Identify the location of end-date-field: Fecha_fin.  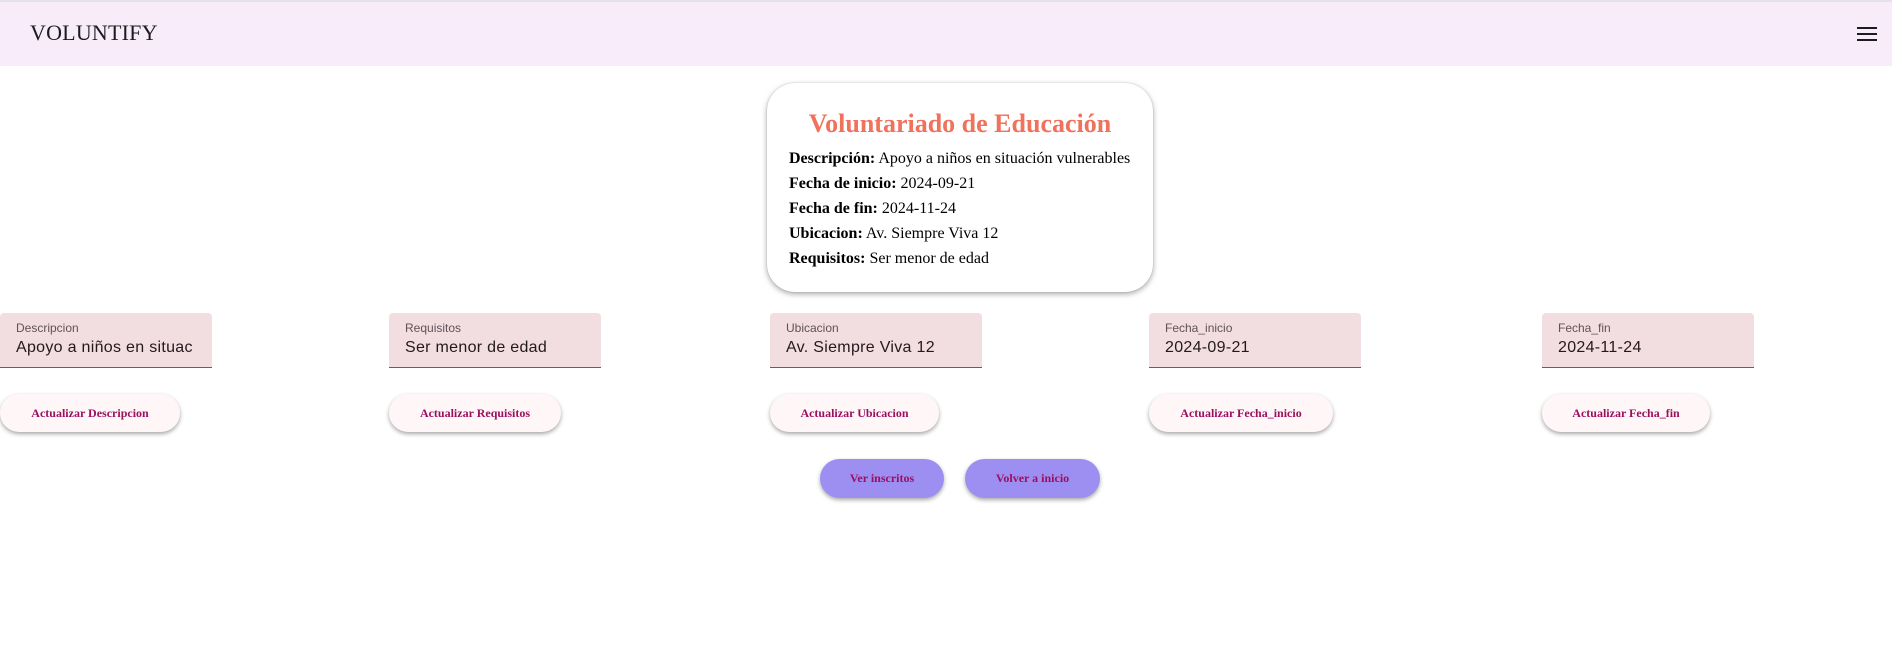
(1648, 340).